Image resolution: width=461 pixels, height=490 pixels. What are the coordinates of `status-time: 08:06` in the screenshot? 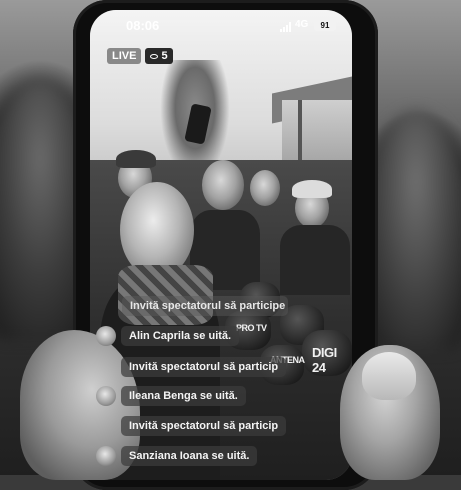 It's located at (143, 25).